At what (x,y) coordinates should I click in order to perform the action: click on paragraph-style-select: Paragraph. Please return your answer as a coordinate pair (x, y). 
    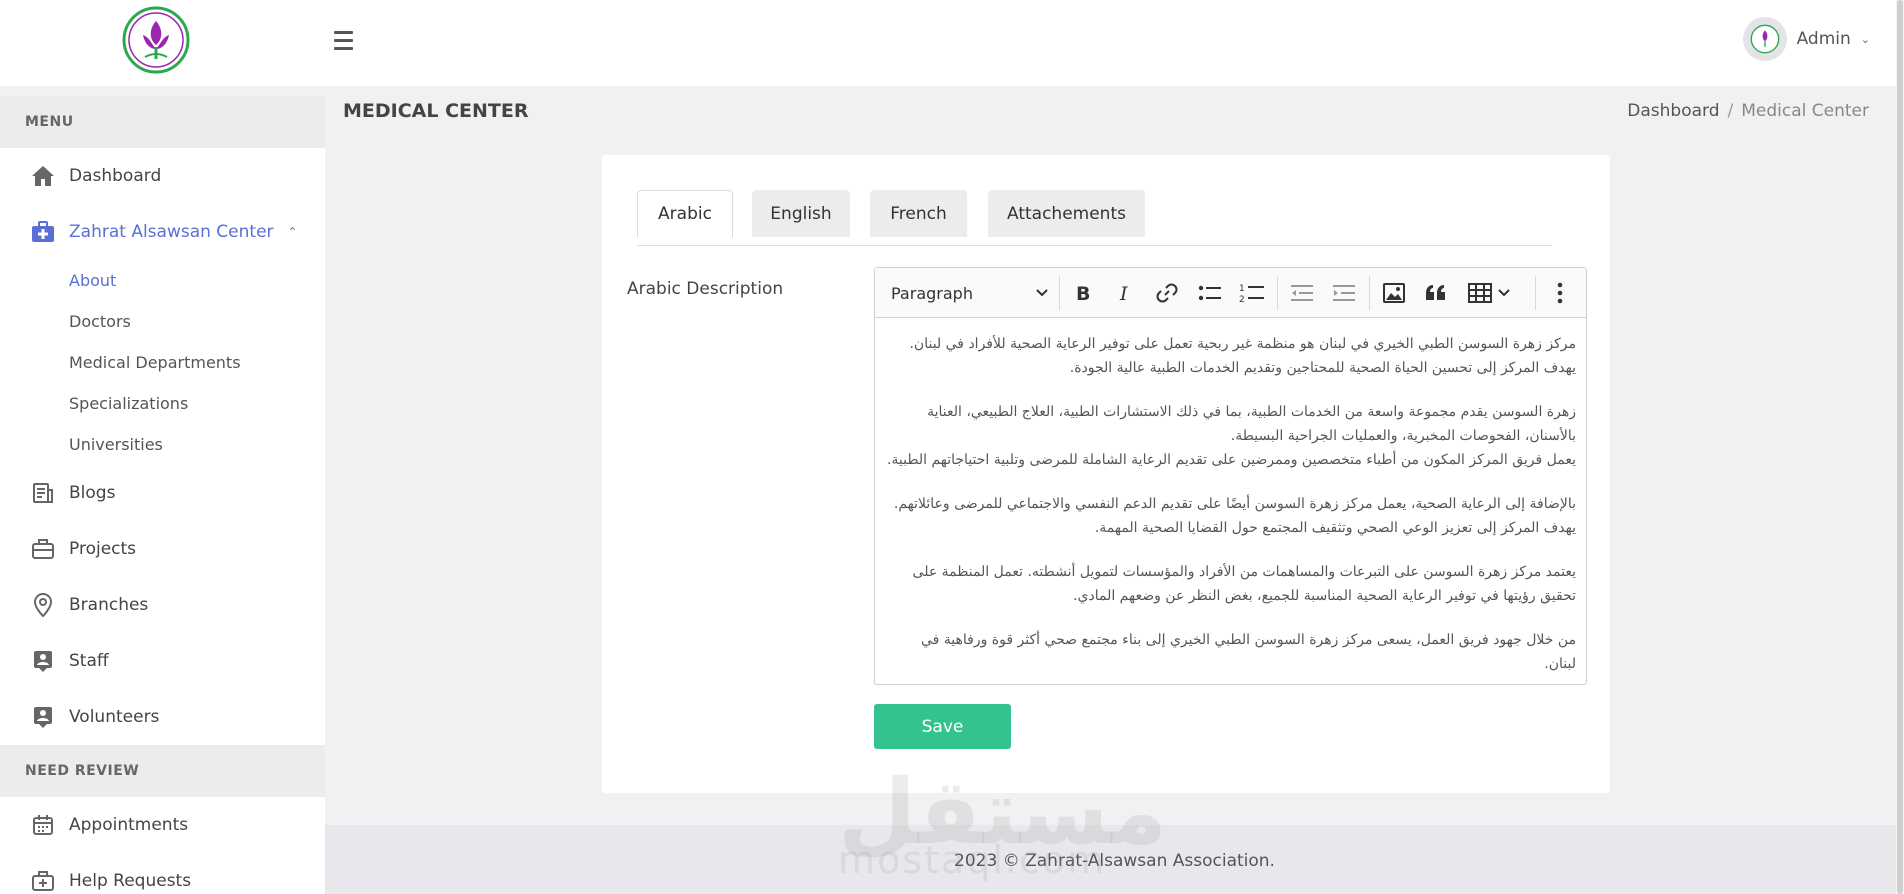
    Looking at the image, I should click on (970, 293).